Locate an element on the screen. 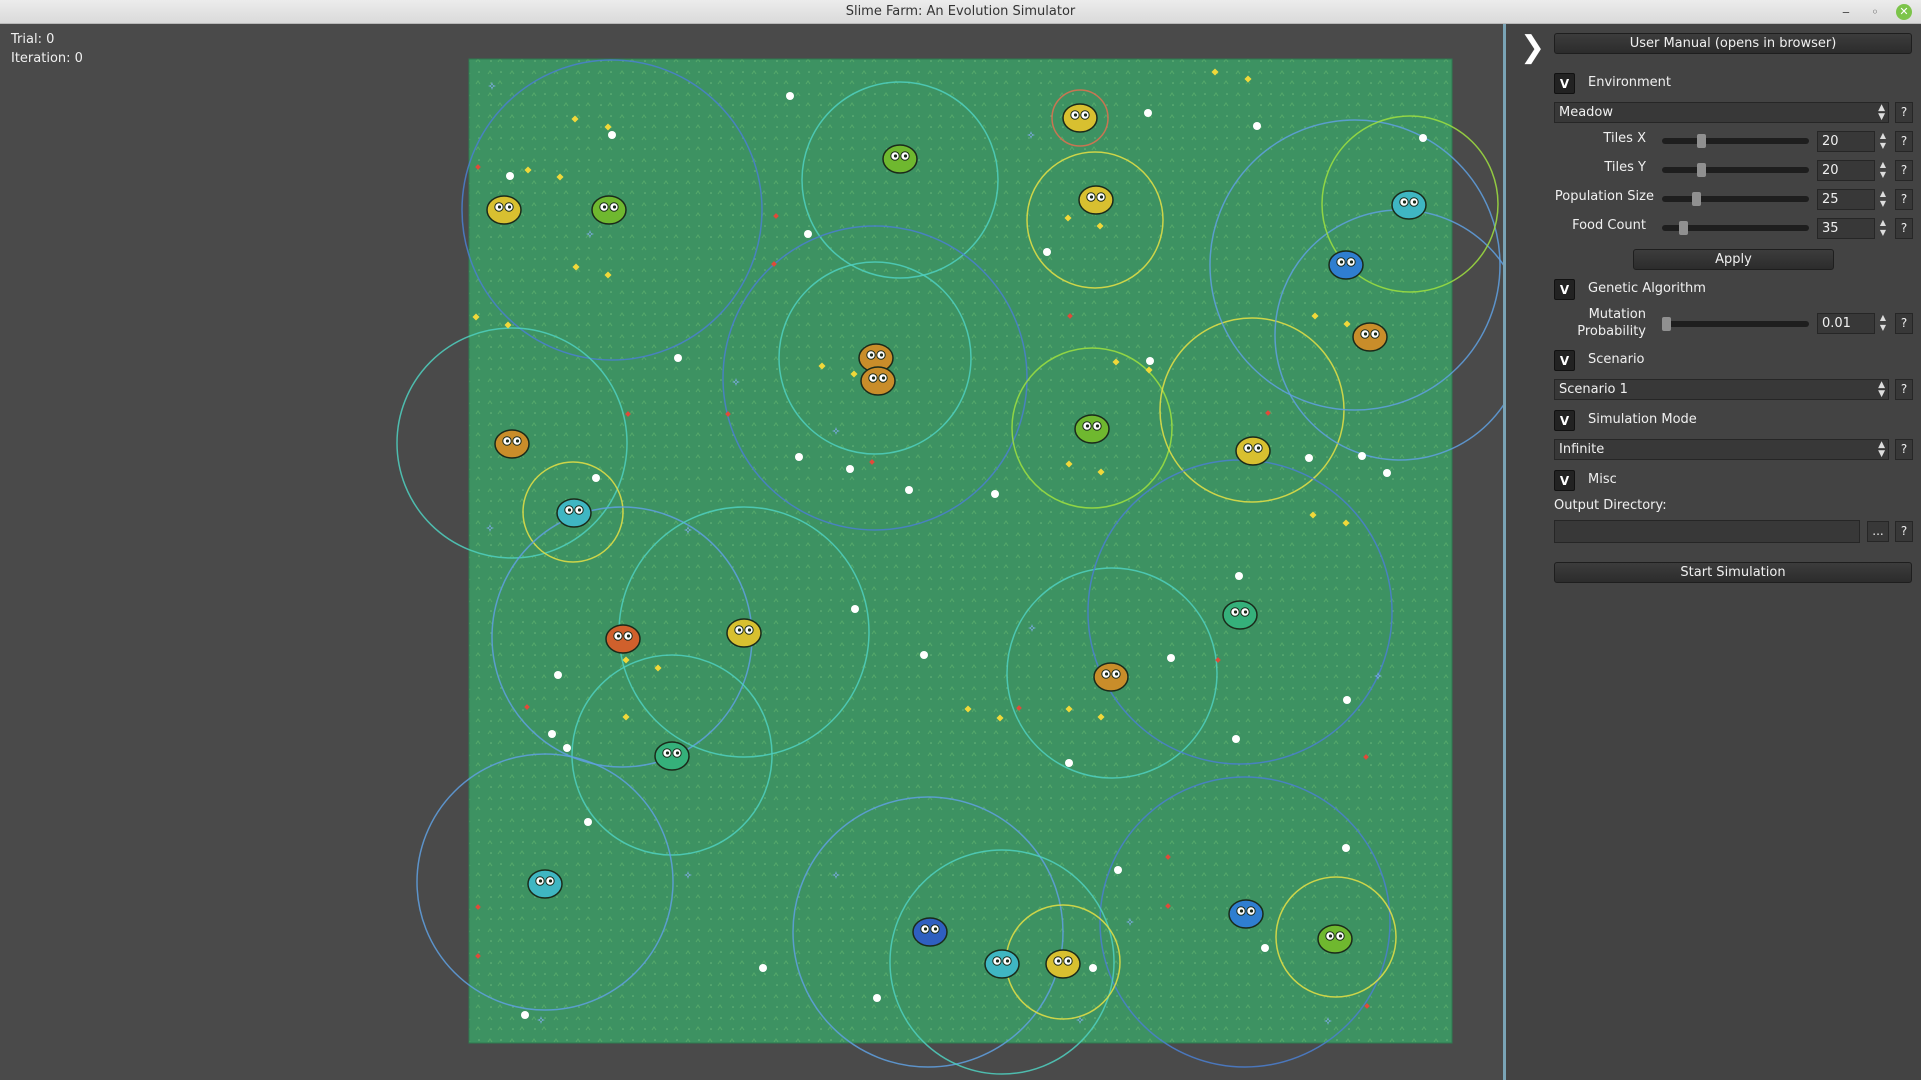  simulation-mode-select: Infinite ▲ ▼ is located at coordinates (1721, 449).